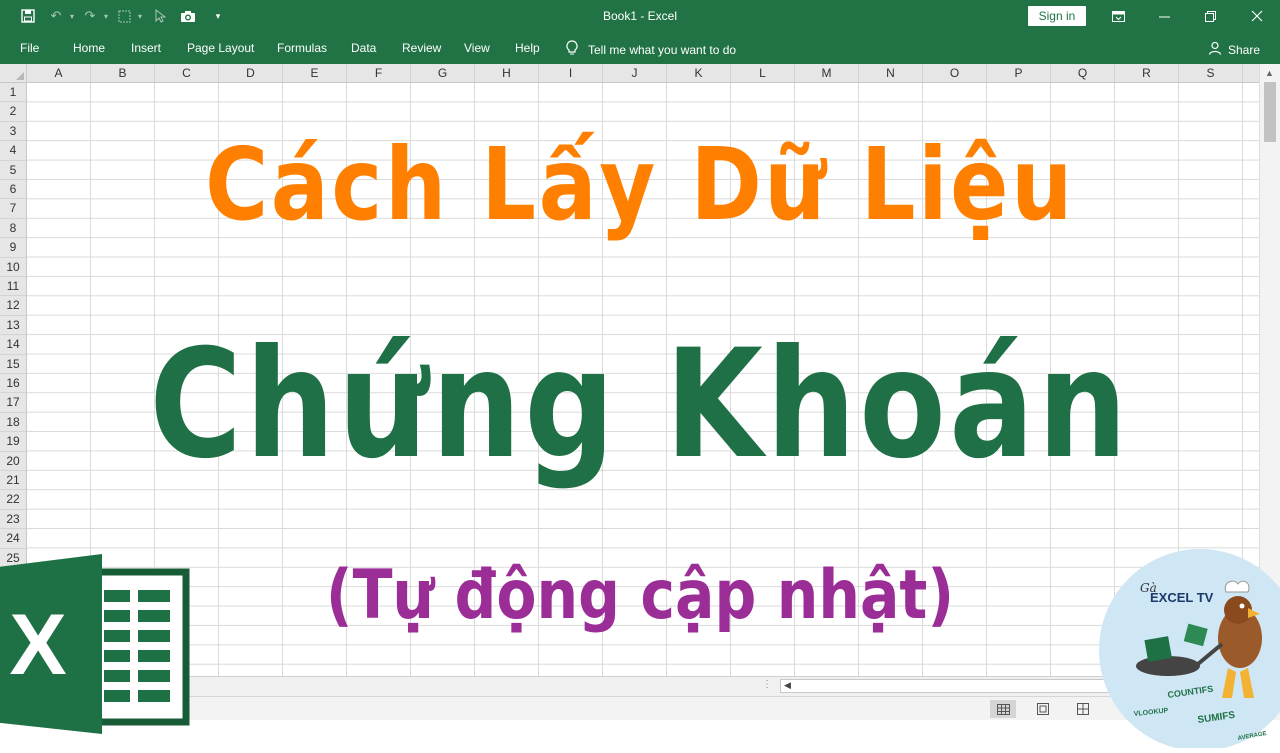  I want to click on excel-logo-letter: X, so click(37, 645).